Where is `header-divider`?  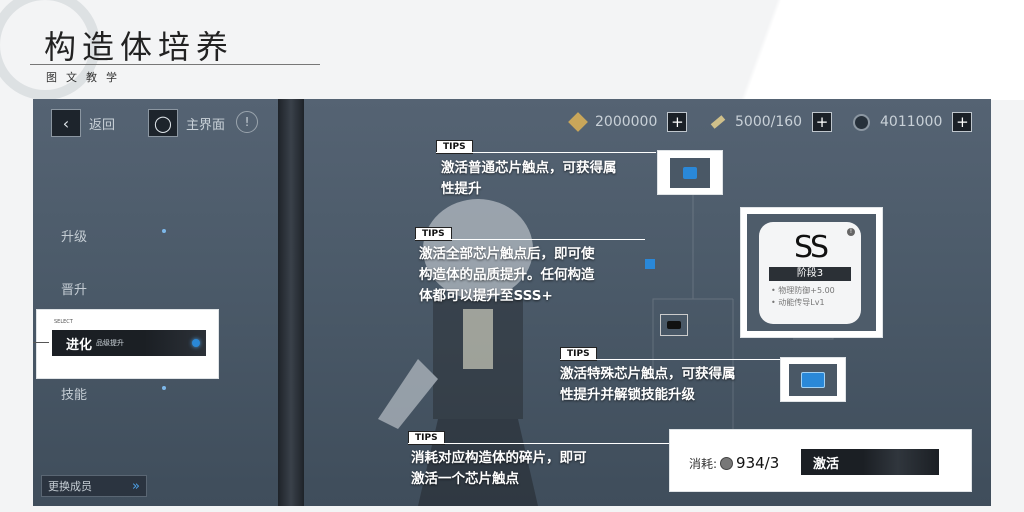
header-divider is located at coordinates (175, 64).